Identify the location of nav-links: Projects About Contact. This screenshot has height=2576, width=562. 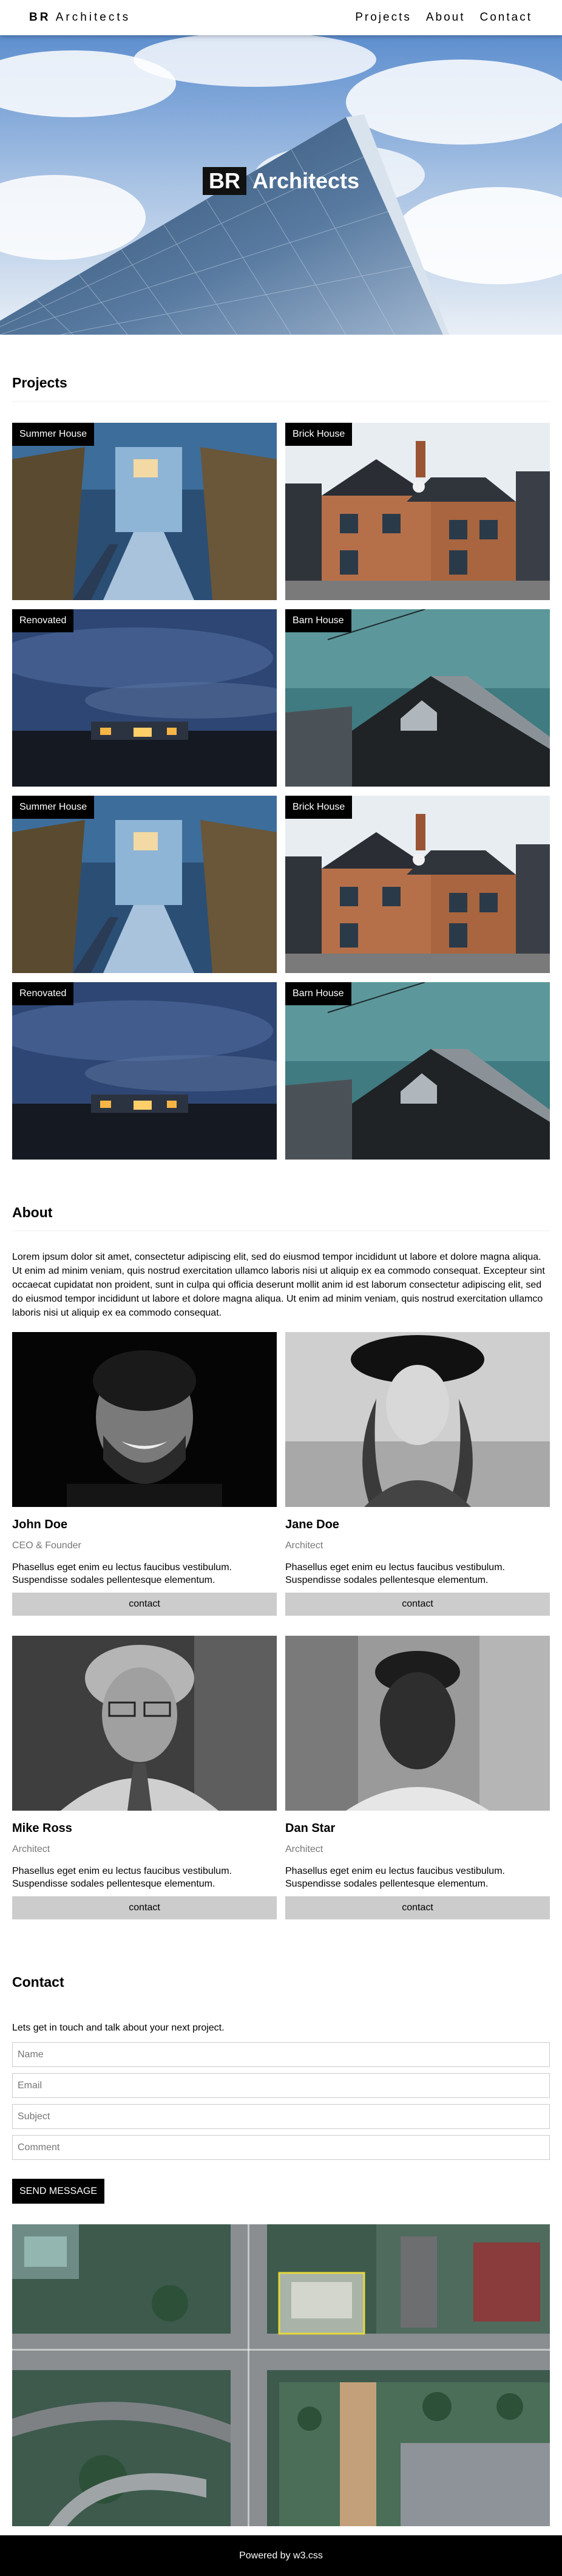
(444, 17).